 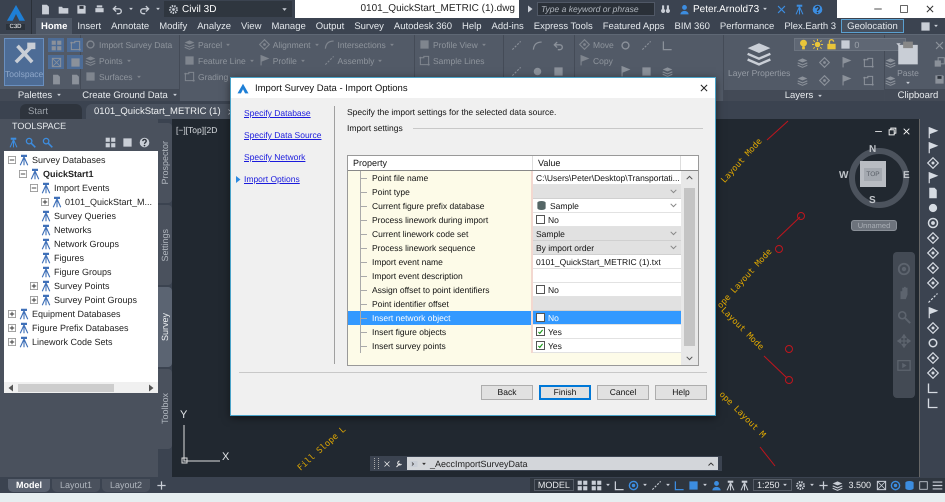 What do you see at coordinates (332, 88) in the screenshot?
I see `dialog-title: Import Survey Data - Import Options` at bounding box center [332, 88].